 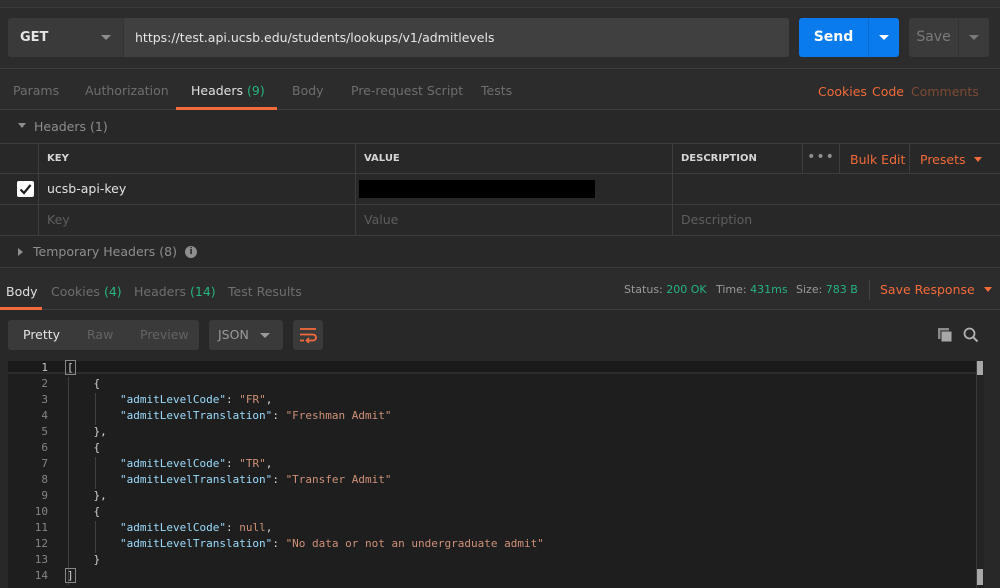 I want to click on temporary-headers-toggle: Temporary Headers (8) i, so click(x=107, y=251).